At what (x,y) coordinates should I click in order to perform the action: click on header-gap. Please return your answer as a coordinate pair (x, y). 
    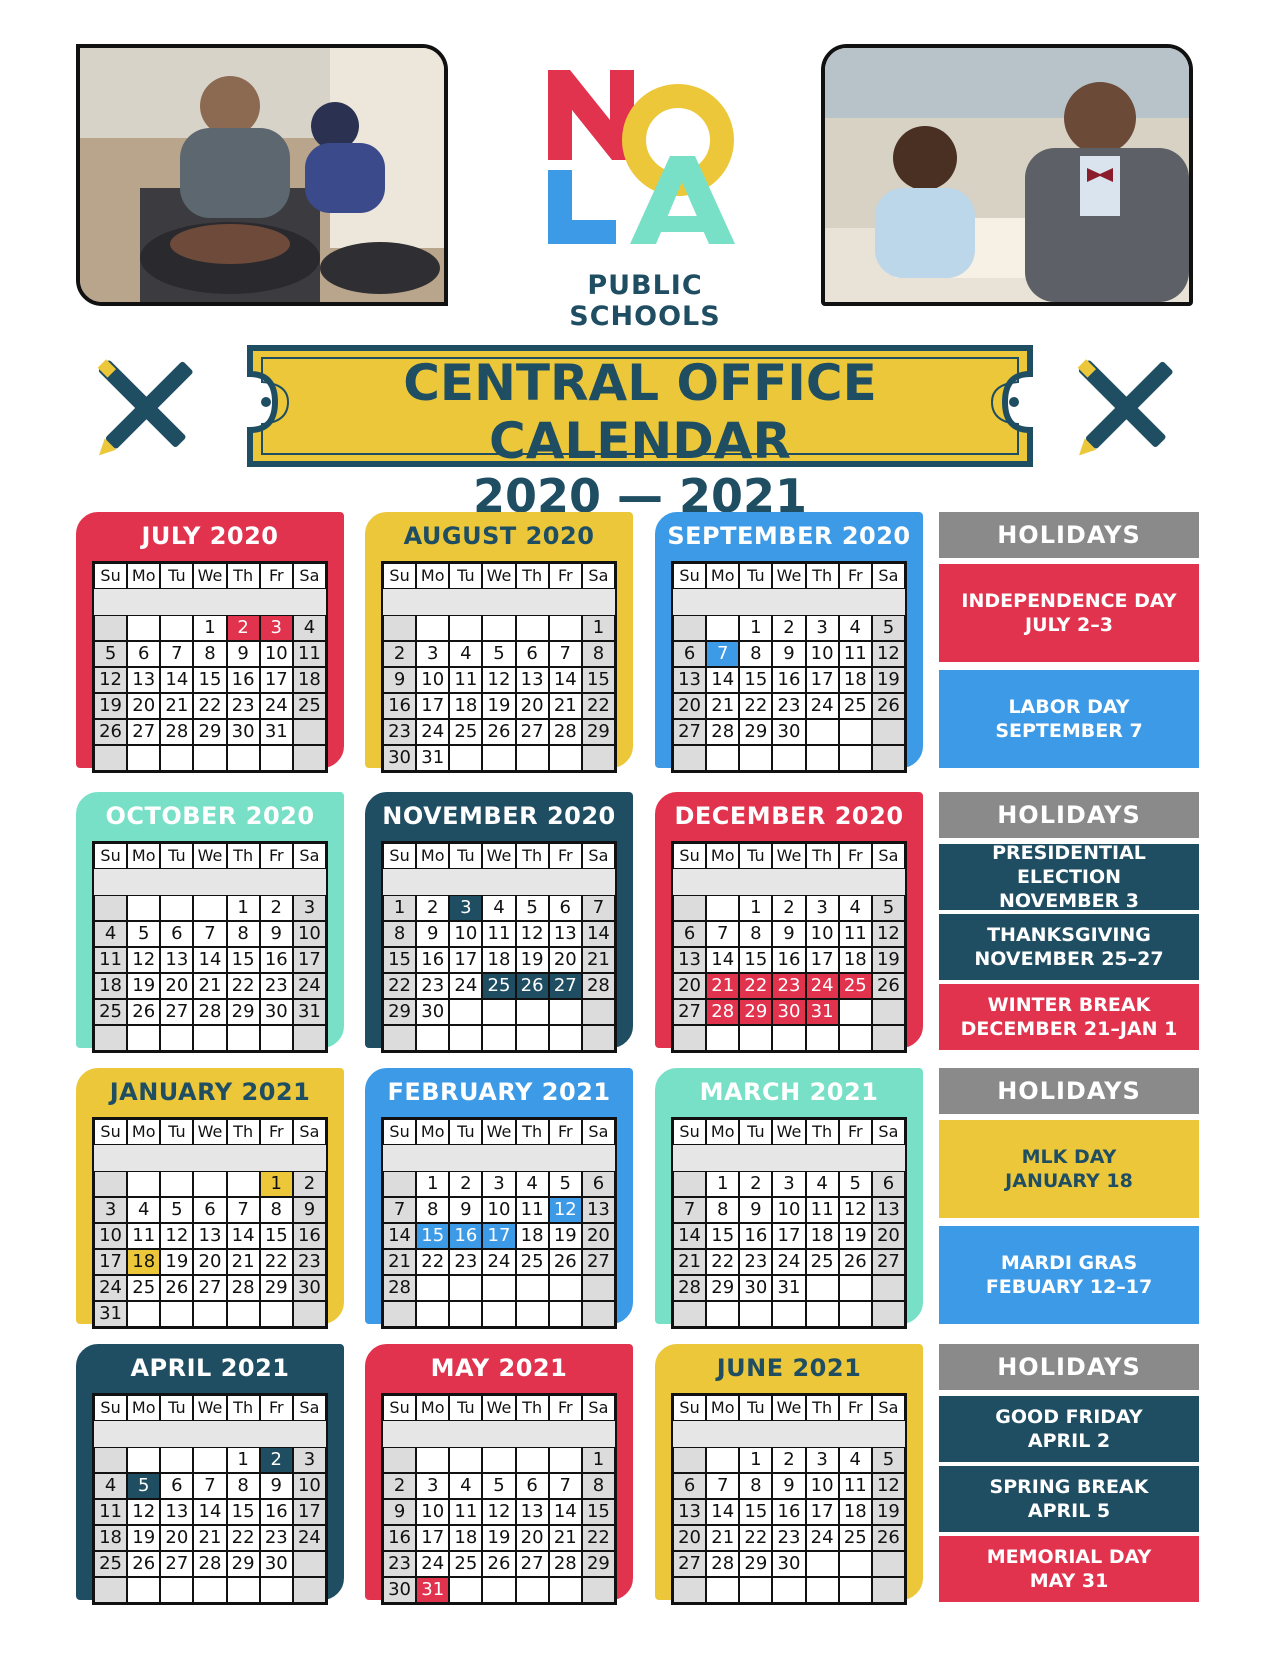
    Looking at the image, I should click on (210, 873).